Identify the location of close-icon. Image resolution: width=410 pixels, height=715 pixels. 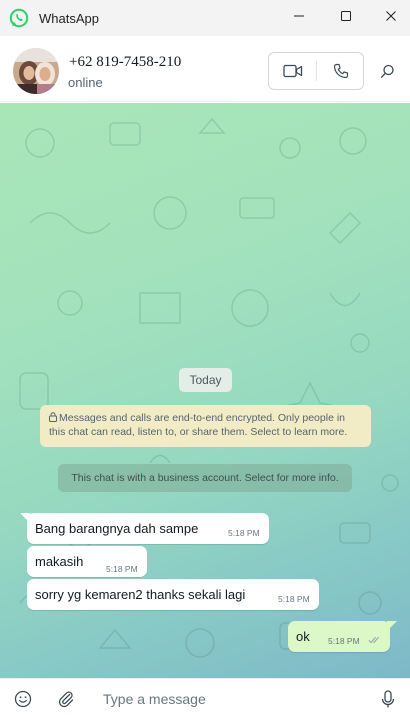
(391, 16).